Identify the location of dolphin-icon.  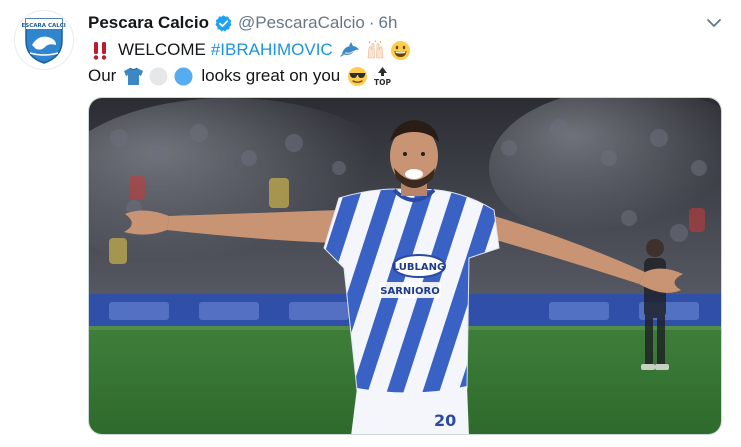
(350, 50).